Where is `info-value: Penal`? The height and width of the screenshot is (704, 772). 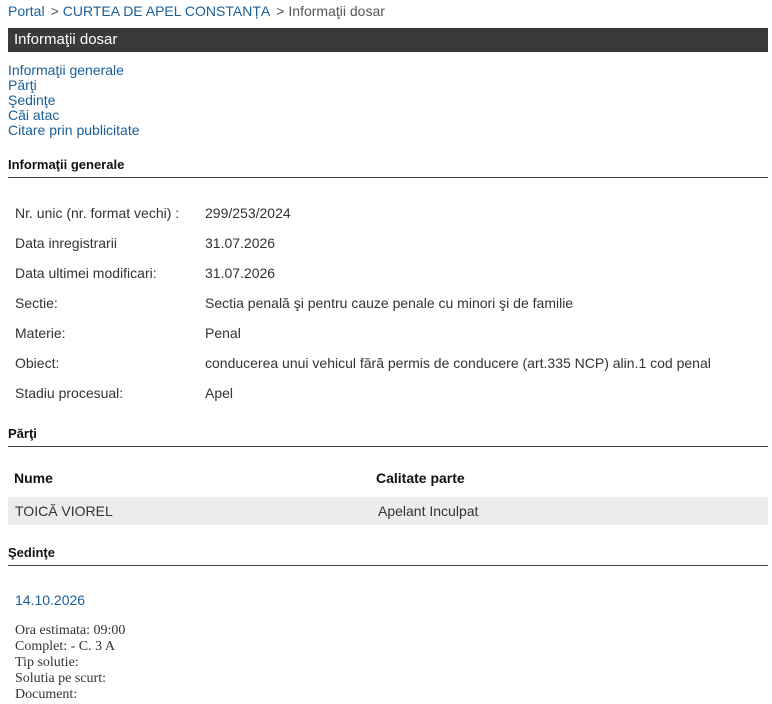
info-value: Penal is located at coordinates (223, 333).